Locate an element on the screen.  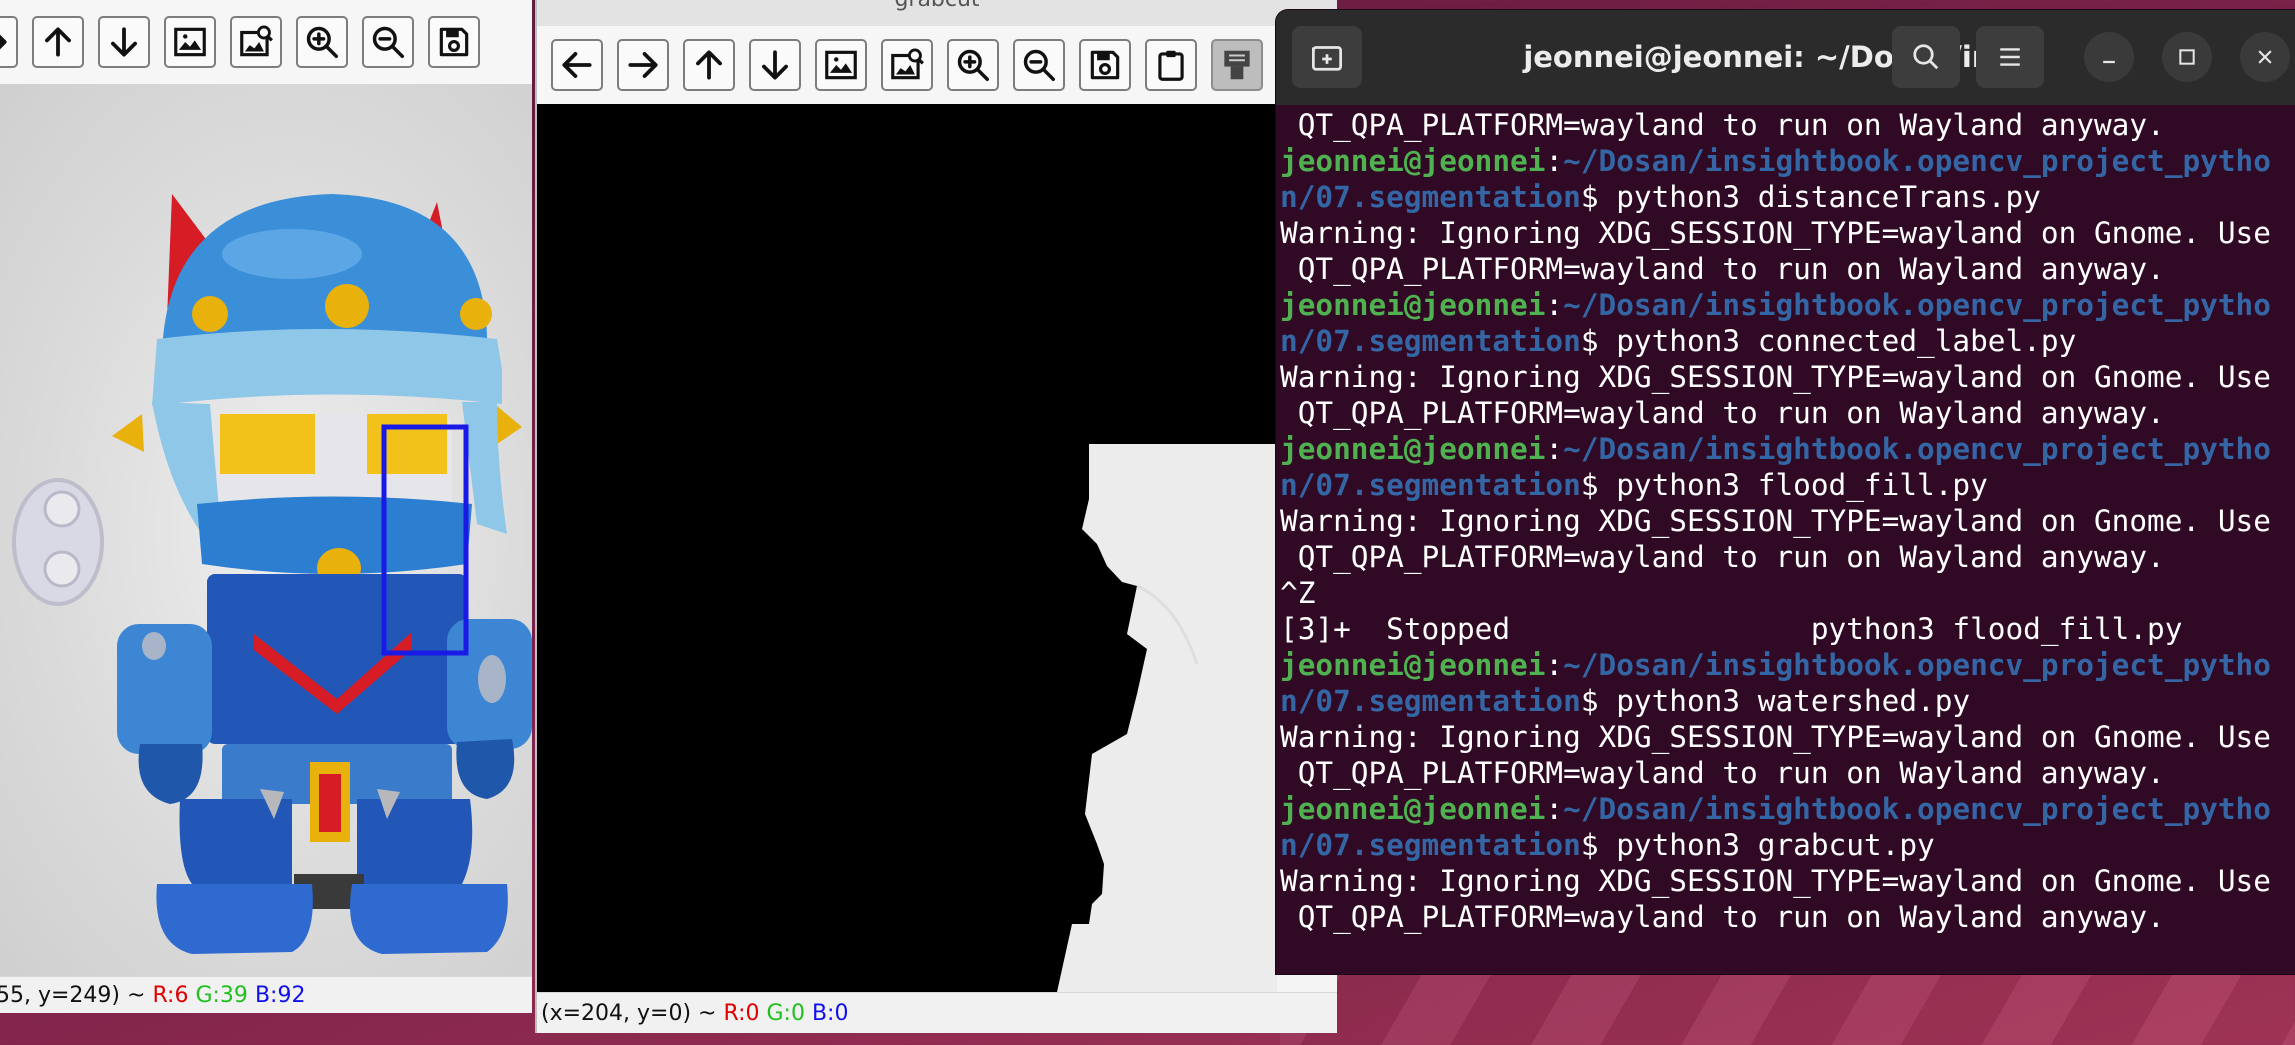
pixel-r-value: R:6 is located at coordinates (170, 995).